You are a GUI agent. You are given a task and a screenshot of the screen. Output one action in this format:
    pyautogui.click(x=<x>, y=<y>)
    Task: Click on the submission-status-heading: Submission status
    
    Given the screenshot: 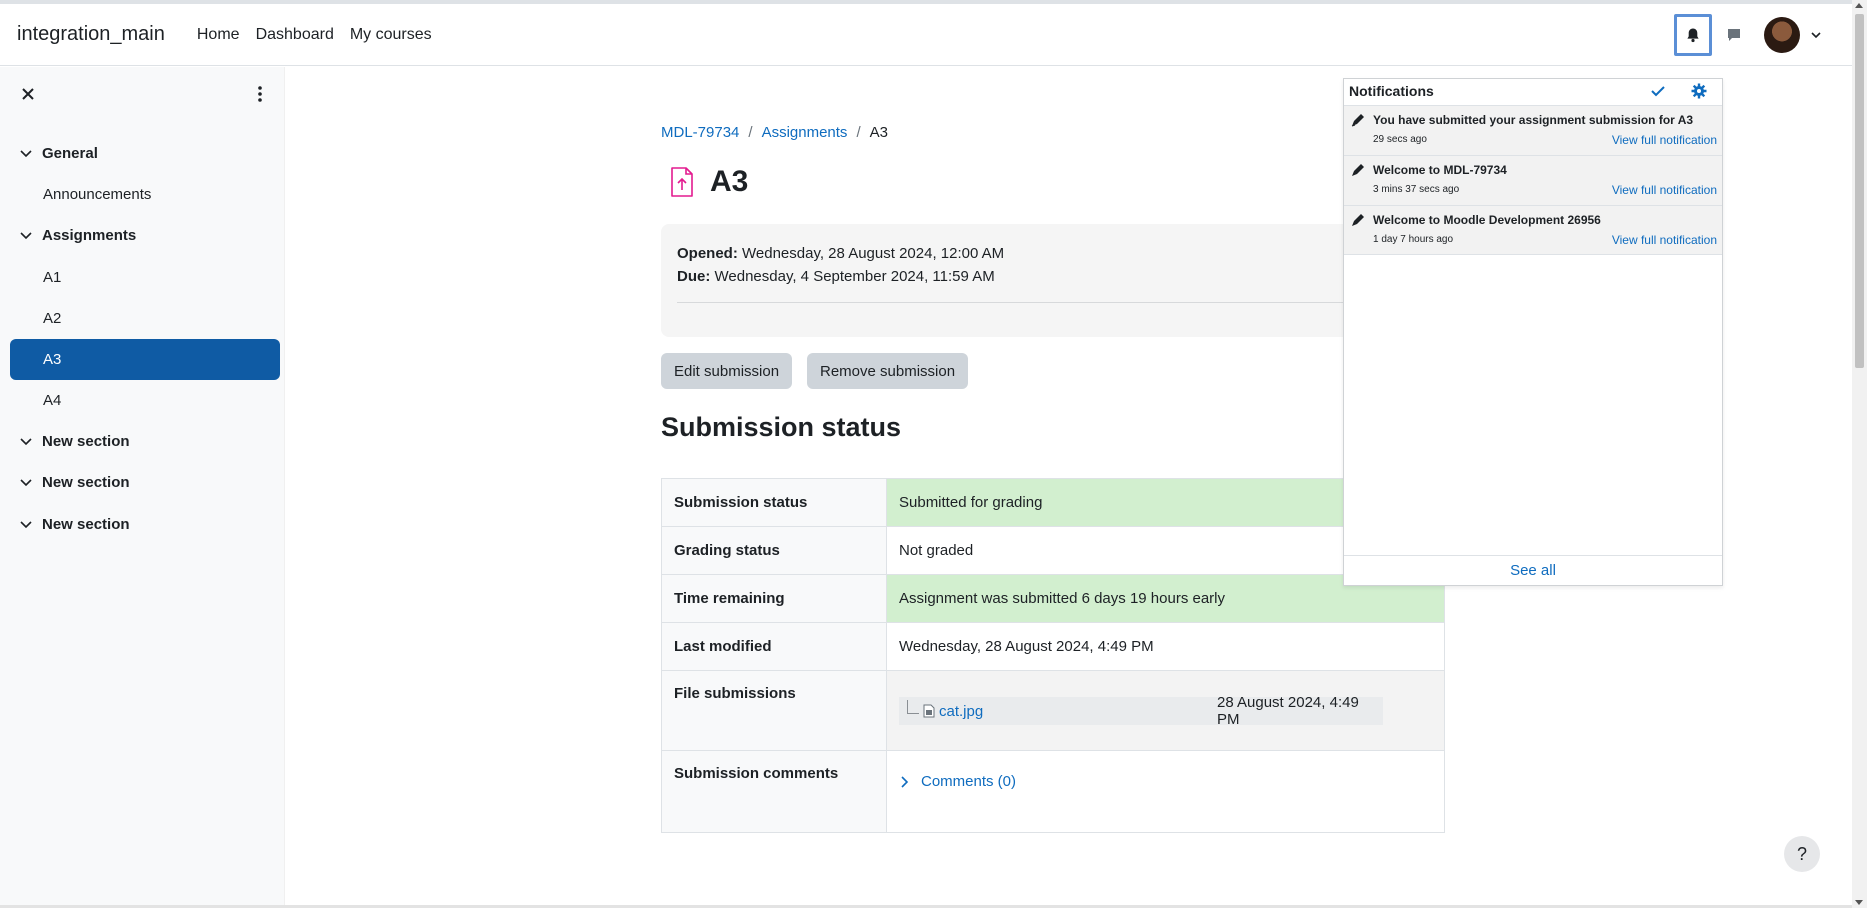 What is the action you would take?
    pyautogui.click(x=781, y=427)
    